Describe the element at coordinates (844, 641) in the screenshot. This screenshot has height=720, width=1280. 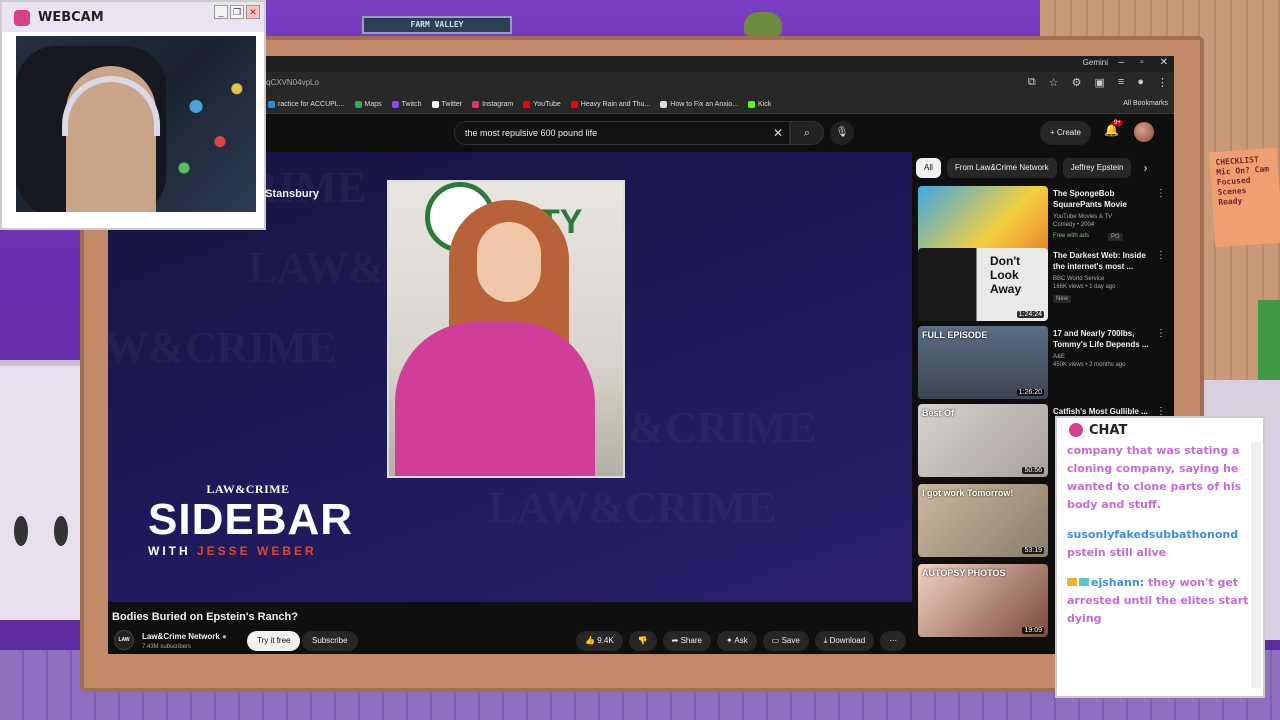
I see `download-button: ⤓ Download` at that location.